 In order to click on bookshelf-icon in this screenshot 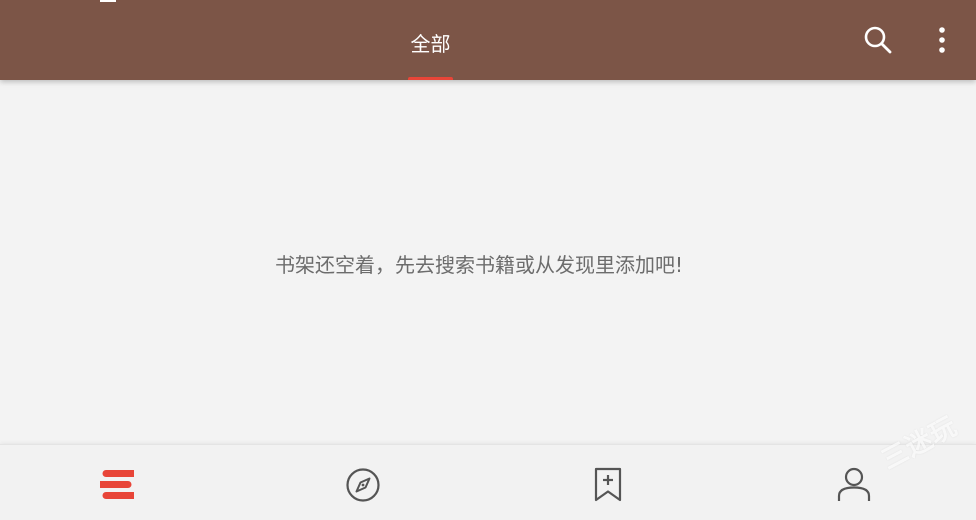, I will do `click(117, 484)`.